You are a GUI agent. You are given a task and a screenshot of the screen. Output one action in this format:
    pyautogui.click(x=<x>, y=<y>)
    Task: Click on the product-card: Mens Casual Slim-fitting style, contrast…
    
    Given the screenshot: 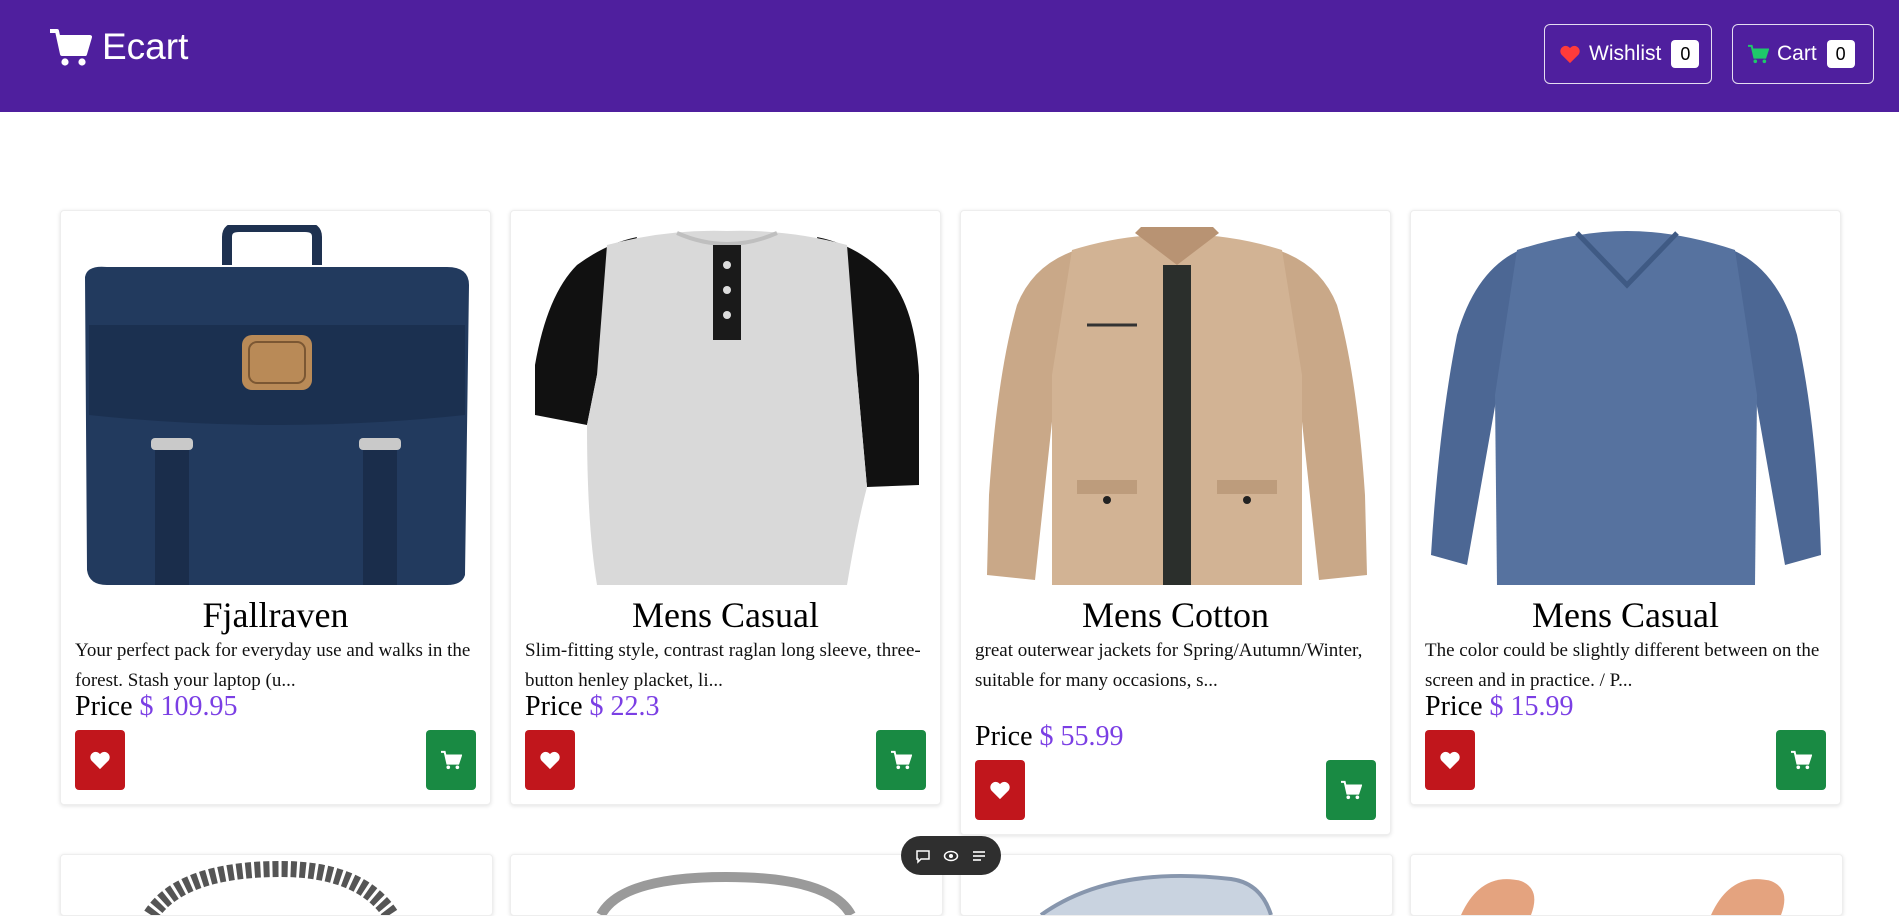 What is the action you would take?
    pyautogui.click(x=725, y=507)
    